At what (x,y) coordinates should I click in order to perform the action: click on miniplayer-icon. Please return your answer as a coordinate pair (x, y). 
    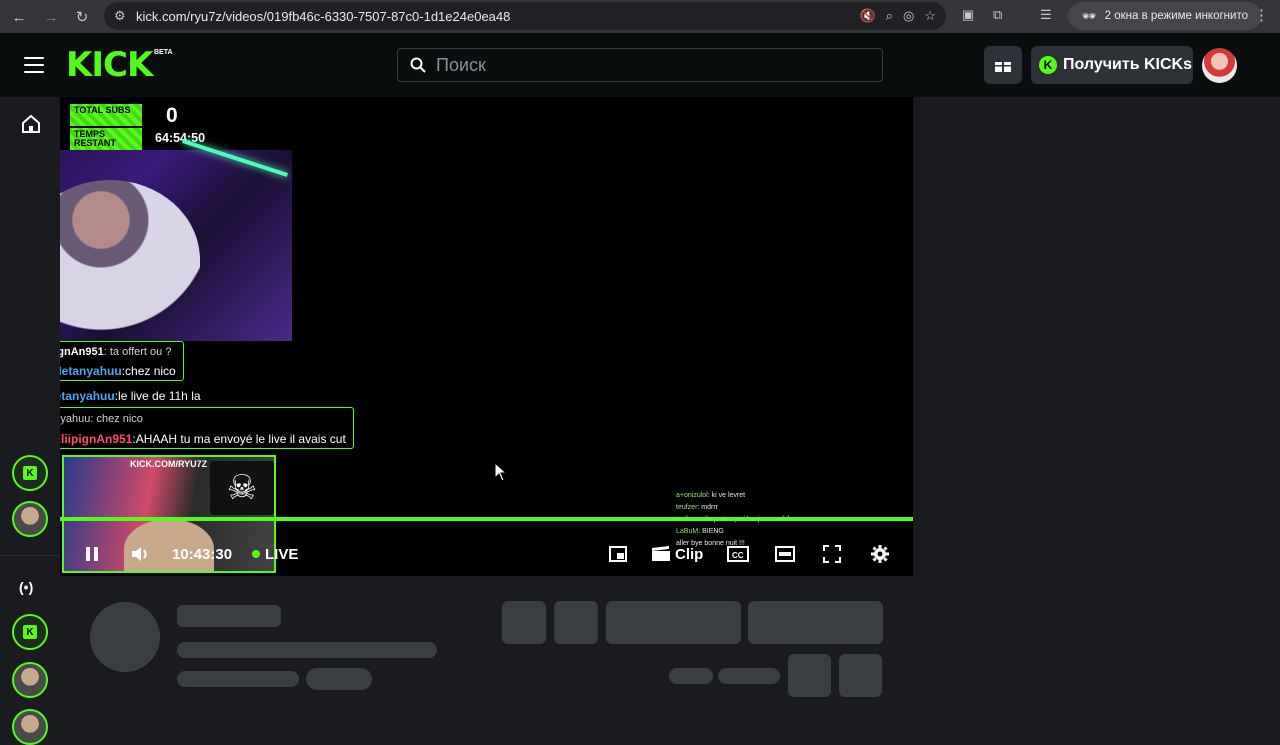
    Looking at the image, I should click on (618, 554).